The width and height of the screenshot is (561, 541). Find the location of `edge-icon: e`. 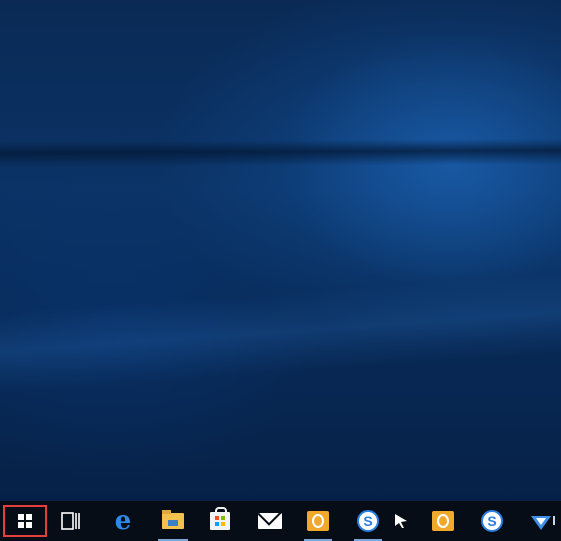

edge-icon: e is located at coordinates (123, 521).